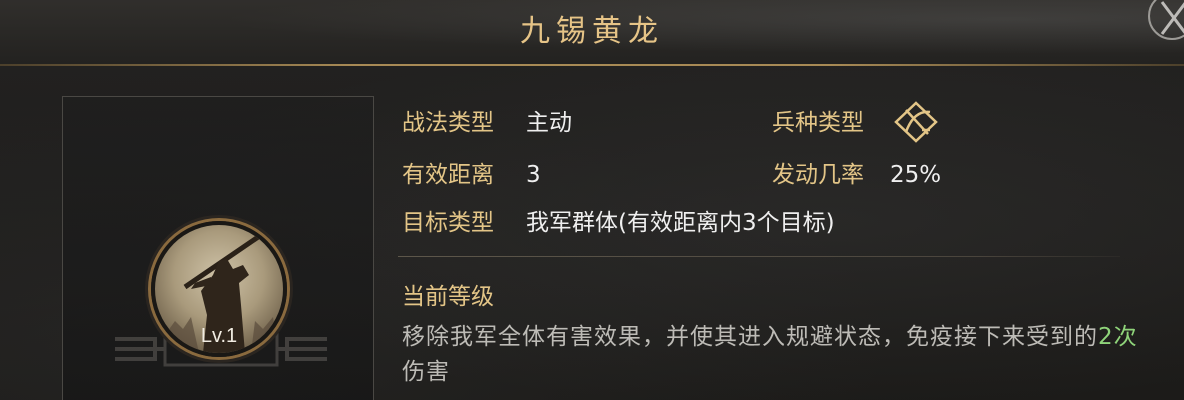  I want to click on range-label: 有效距离, so click(448, 175).